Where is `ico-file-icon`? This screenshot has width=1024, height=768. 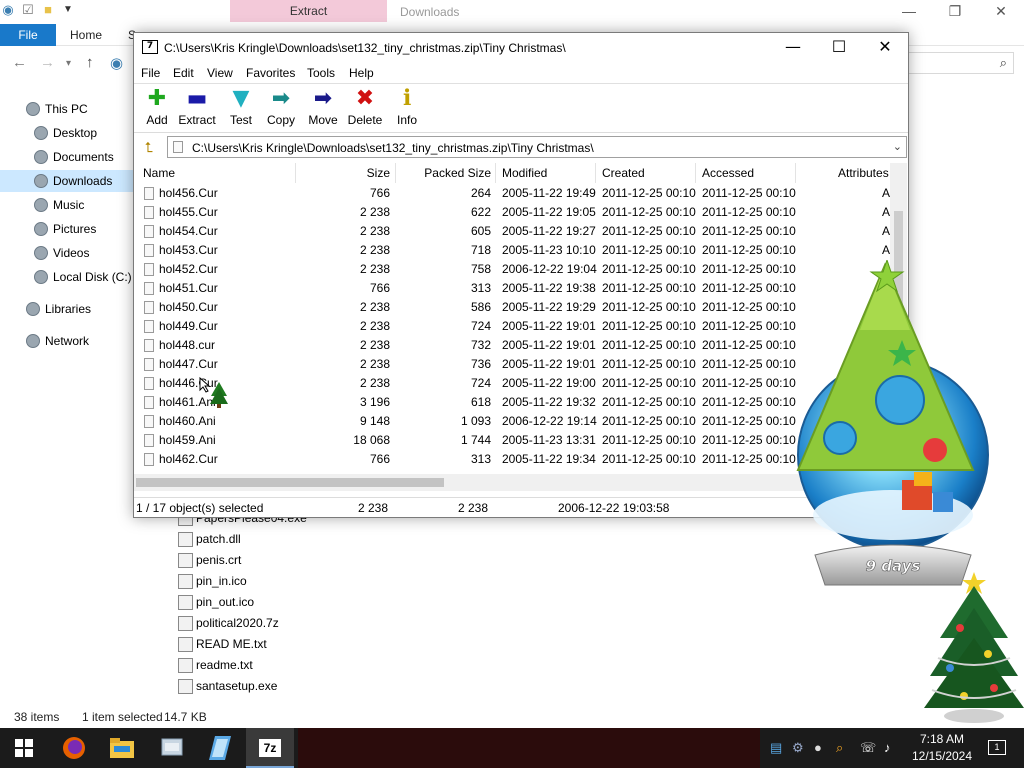 ico-file-icon is located at coordinates (185, 602).